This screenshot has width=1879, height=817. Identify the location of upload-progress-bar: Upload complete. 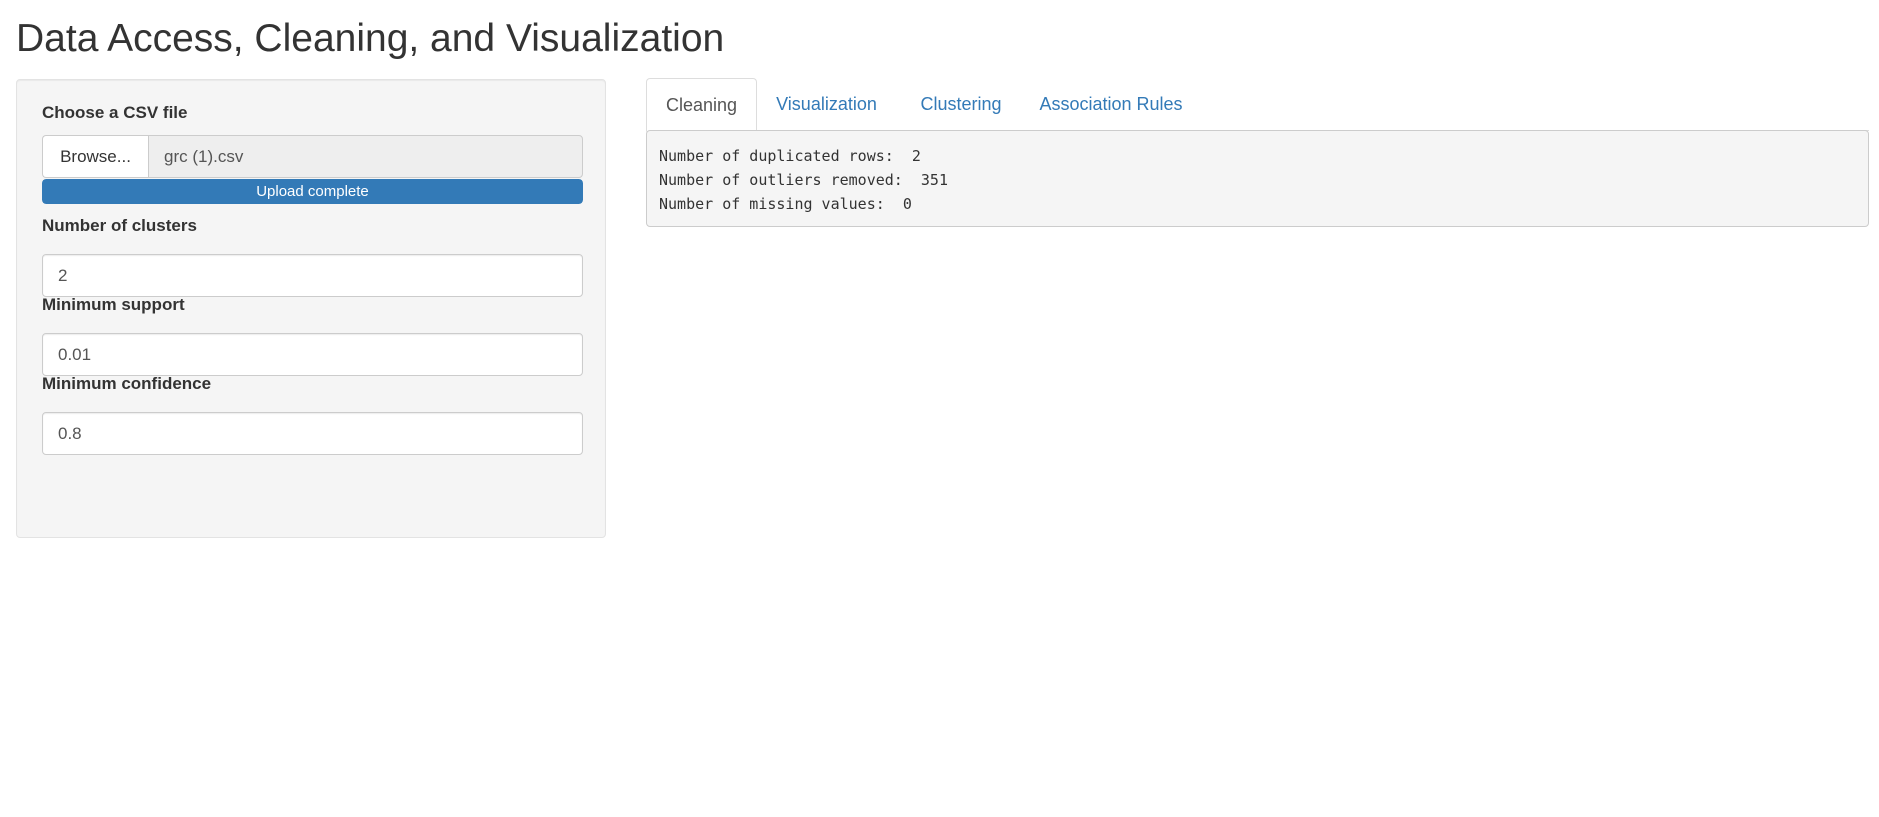
(312, 191).